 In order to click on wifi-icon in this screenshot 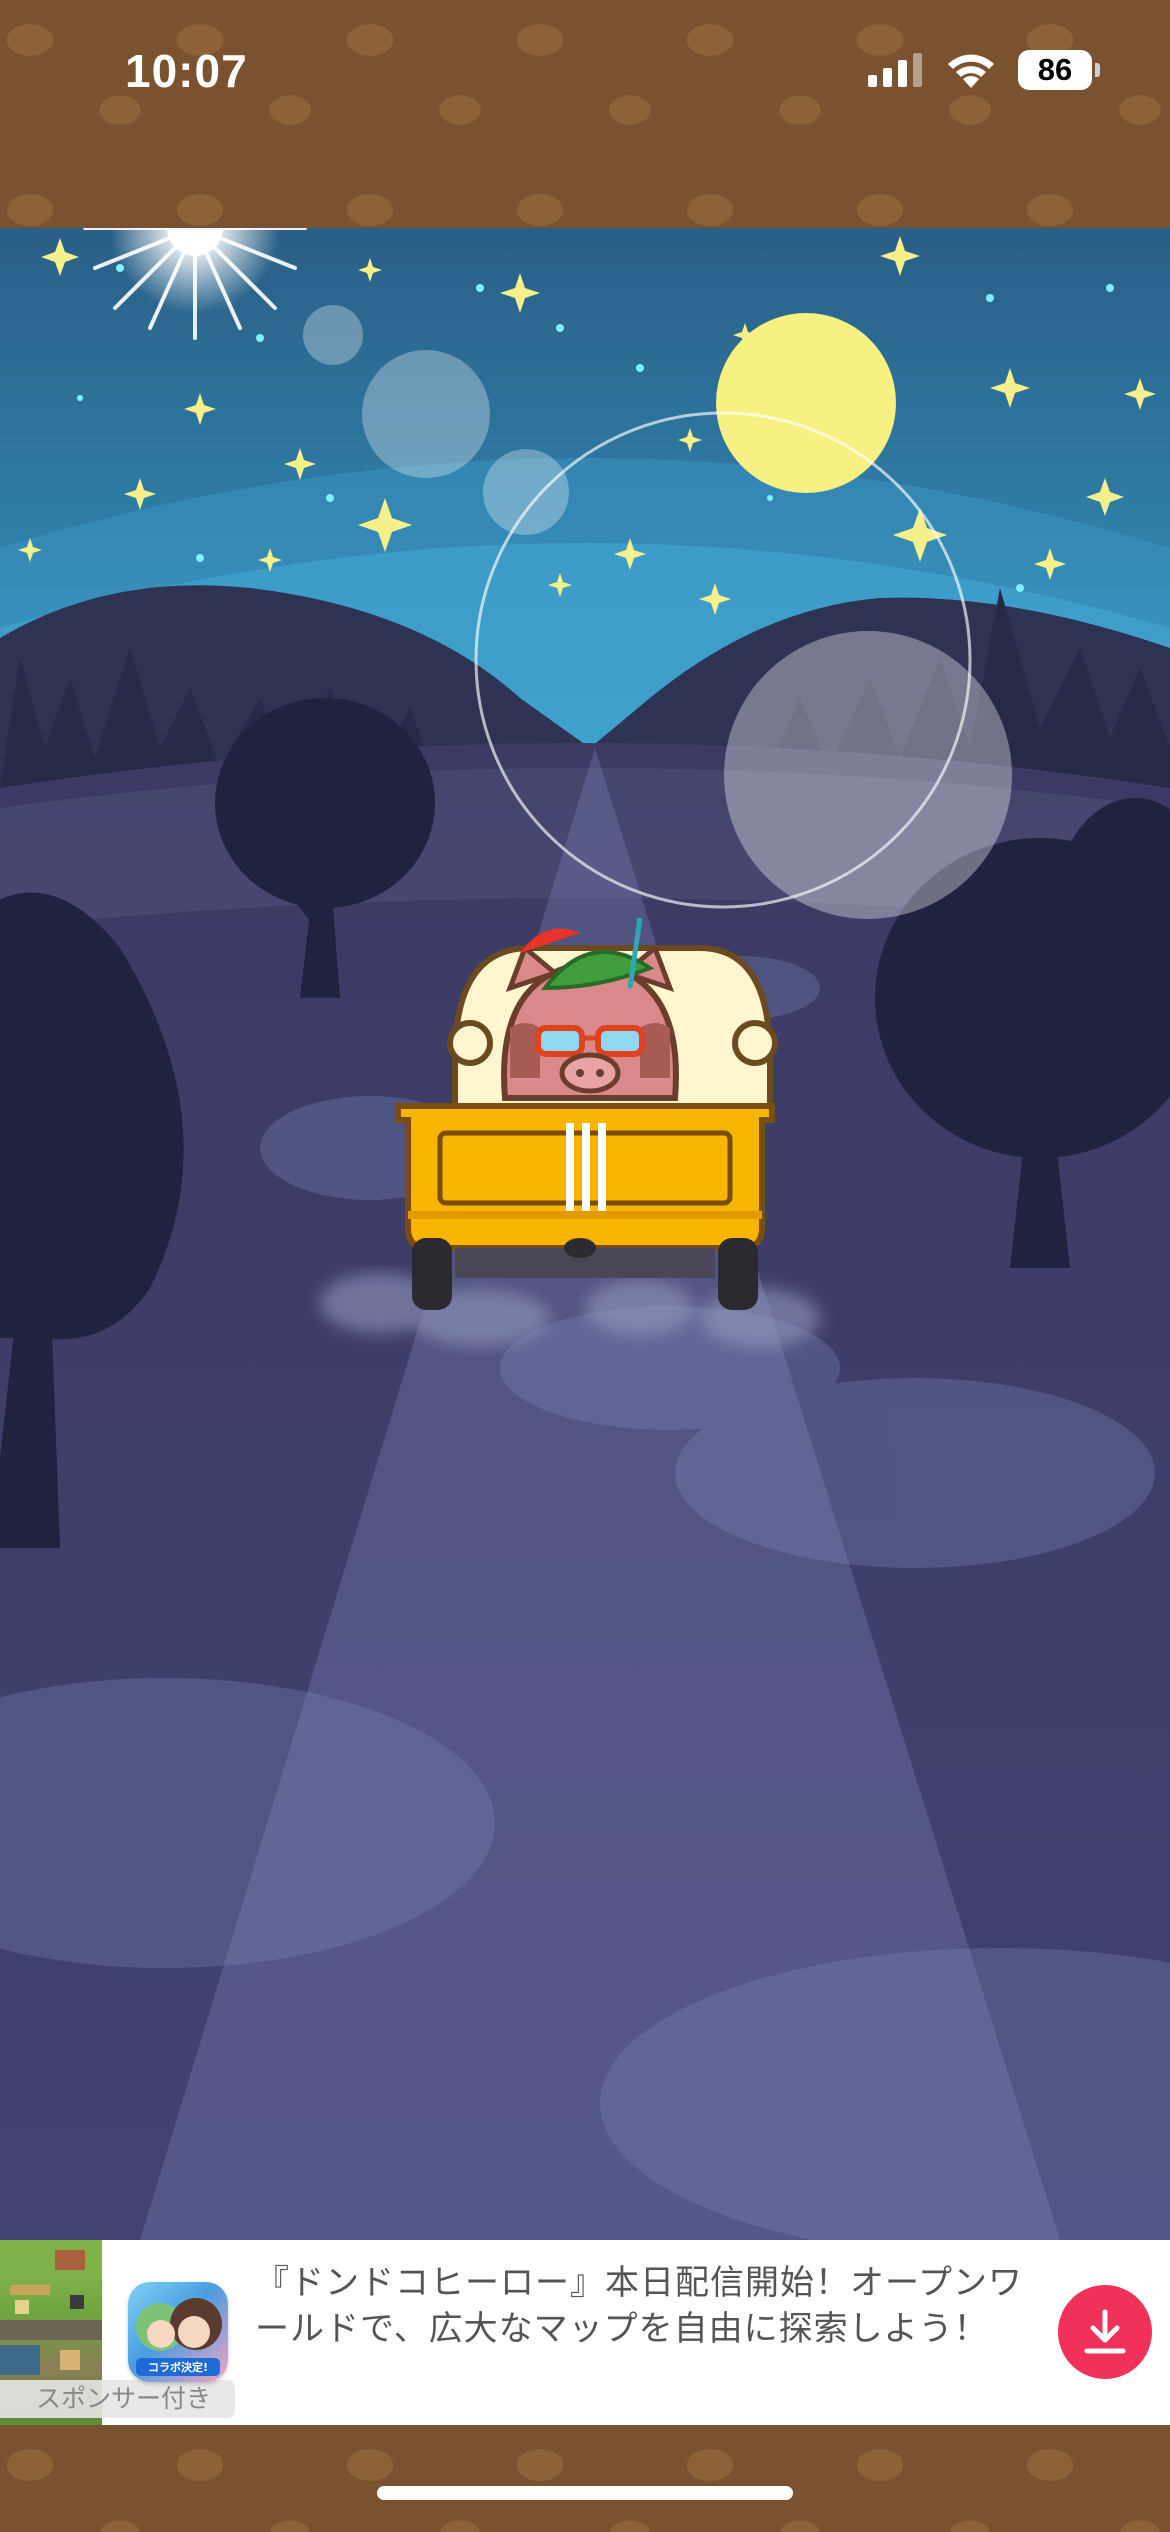, I will do `click(971, 71)`.